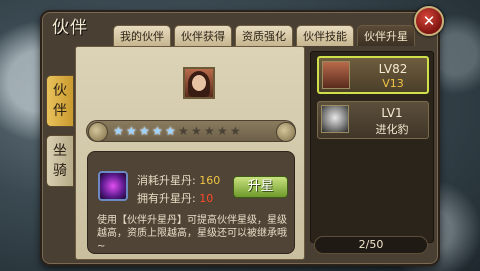 This screenshot has width=480, height=271. What do you see at coordinates (386, 35) in the screenshot?
I see `tab-partner-star-up: 伙伴升星` at bounding box center [386, 35].